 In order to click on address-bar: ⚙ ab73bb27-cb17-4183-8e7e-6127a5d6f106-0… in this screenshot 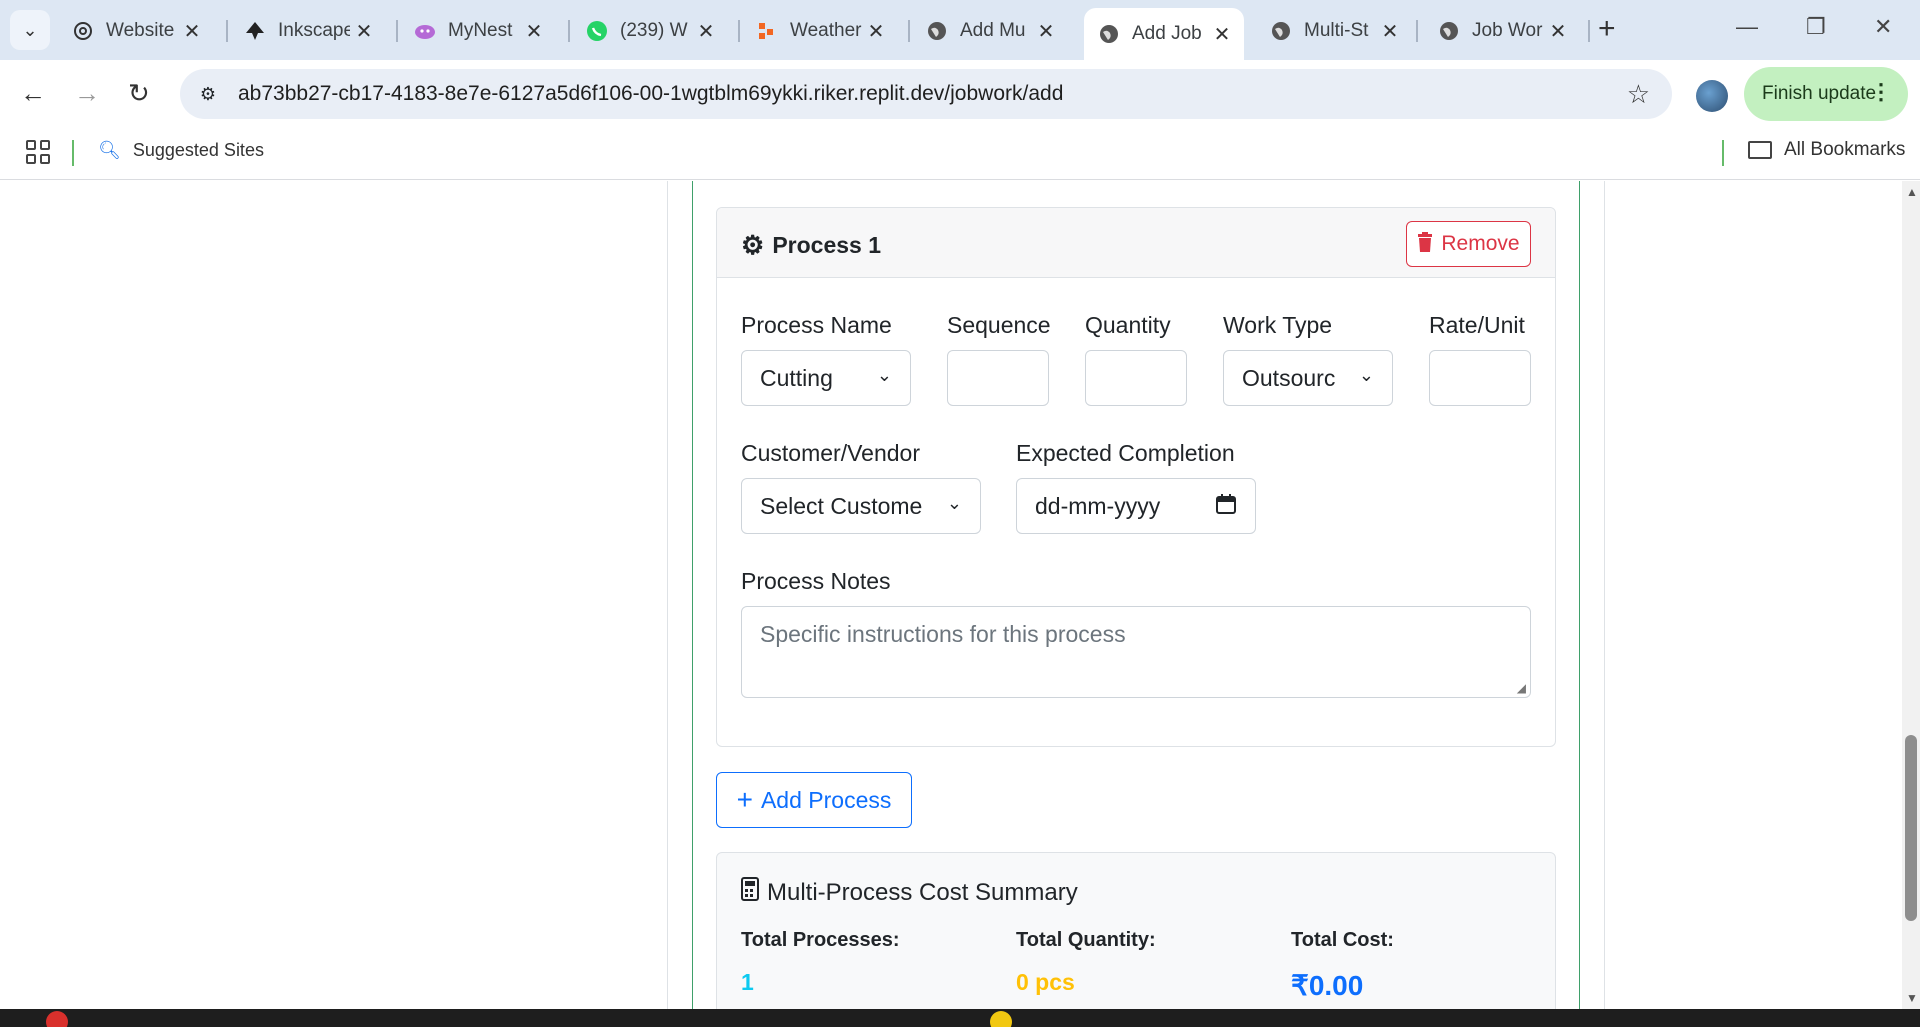, I will do `click(926, 94)`.